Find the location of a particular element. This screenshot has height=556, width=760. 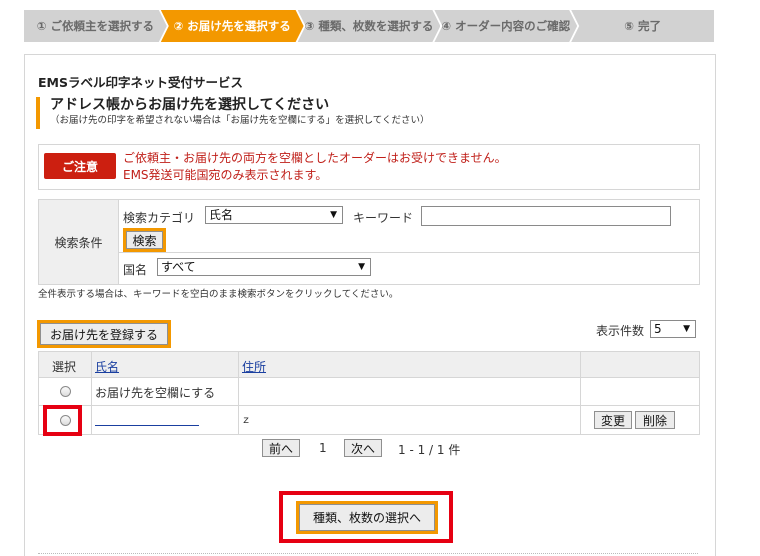

category-select: 氏名 ▼ is located at coordinates (274, 215).